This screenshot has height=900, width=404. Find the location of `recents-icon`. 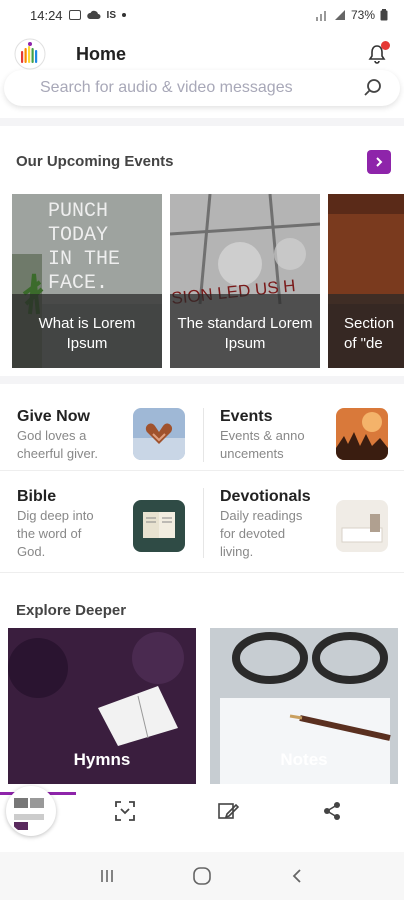

recents-icon is located at coordinates (107, 876).